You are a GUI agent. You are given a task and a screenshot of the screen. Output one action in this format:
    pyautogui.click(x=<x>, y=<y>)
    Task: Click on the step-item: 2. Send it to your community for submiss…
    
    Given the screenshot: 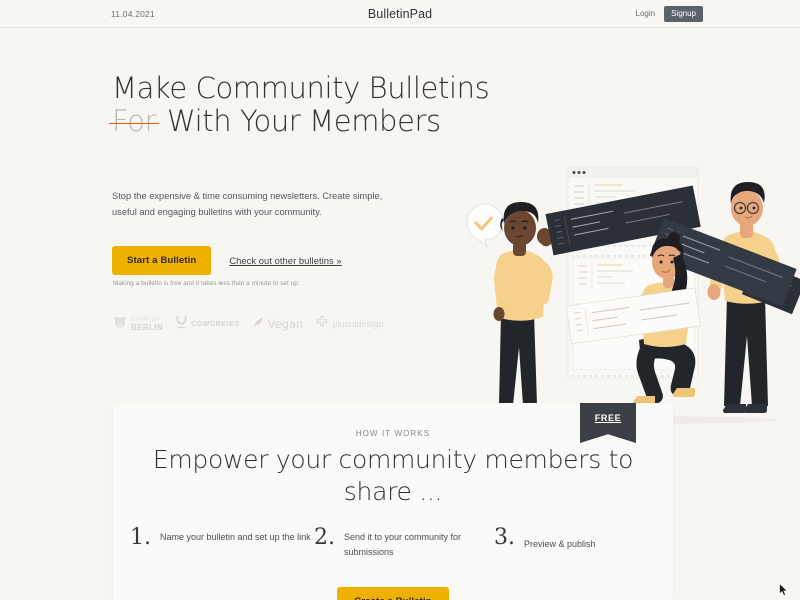 What is the action you would take?
    pyautogui.click(x=404, y=543)
    